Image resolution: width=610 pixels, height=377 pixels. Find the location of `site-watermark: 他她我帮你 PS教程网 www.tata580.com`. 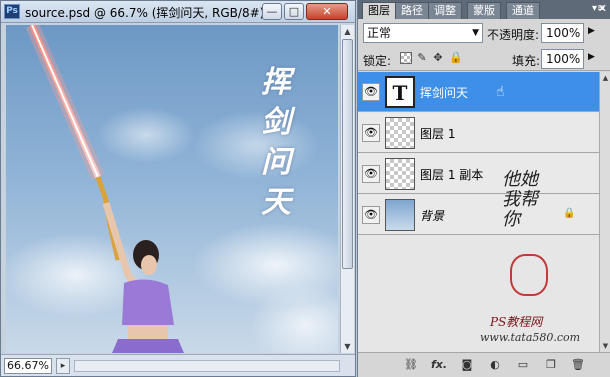

site-watermark: 他她我帮你 PS教程网 www.tata580.com is located at coordinates (540, 260).